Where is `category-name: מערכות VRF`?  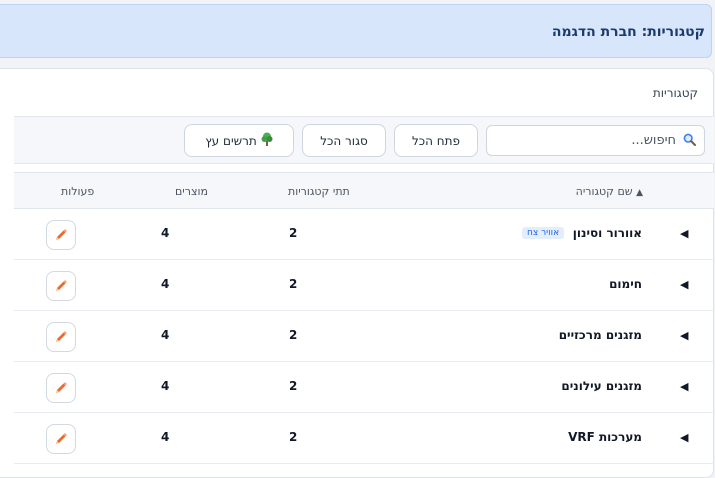
category-name: מערכות VRF is located at coordinates (605, 436).